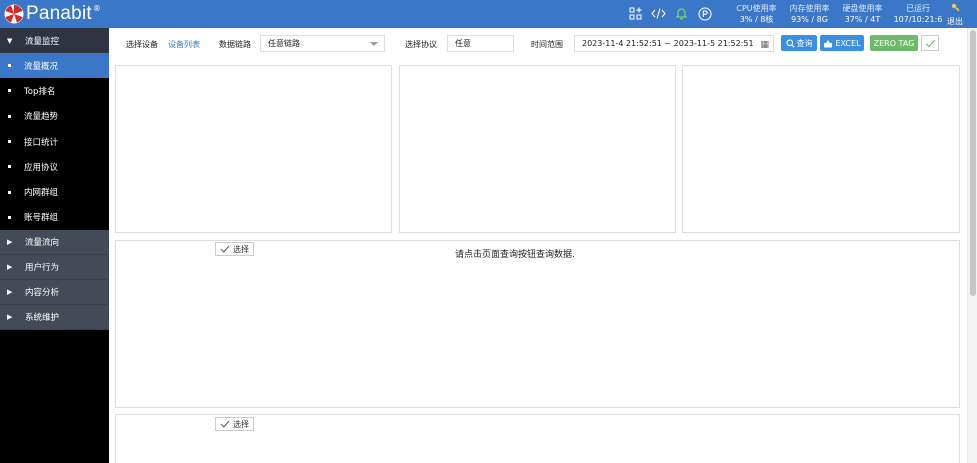 The height and width of the screenshot is (463, 977). I want to click on protocol-value: 任意, so click(463, 43).